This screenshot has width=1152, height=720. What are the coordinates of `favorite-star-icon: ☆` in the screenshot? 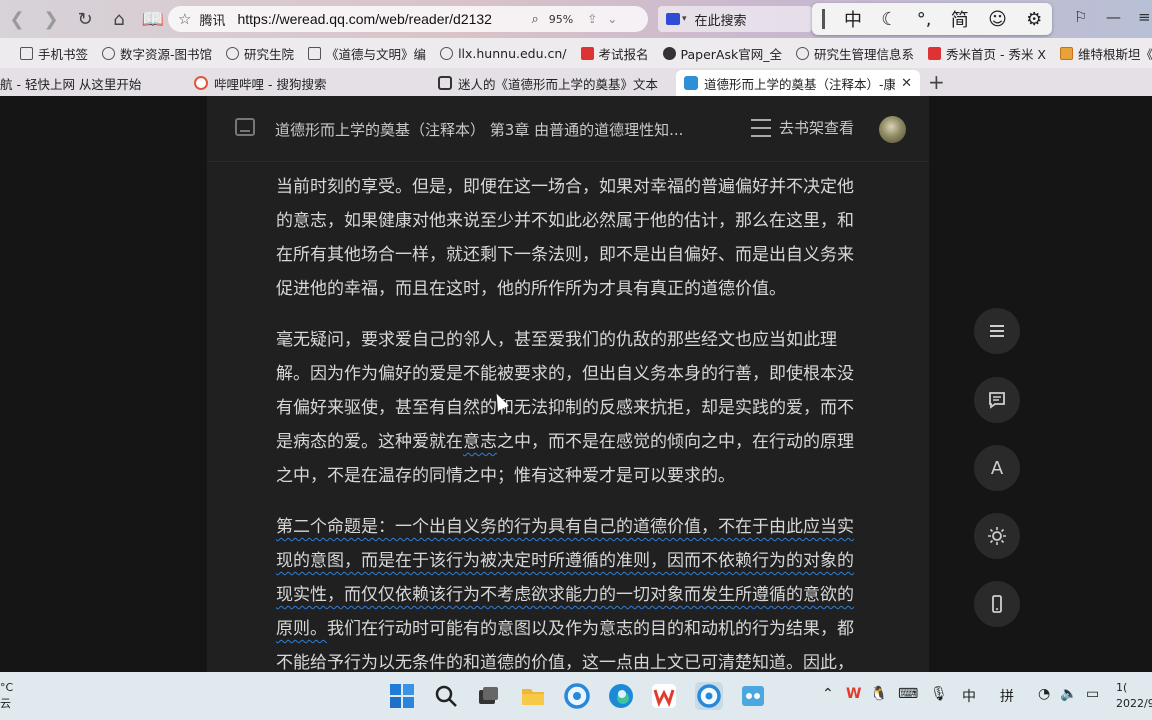 It's located at (184, 19).